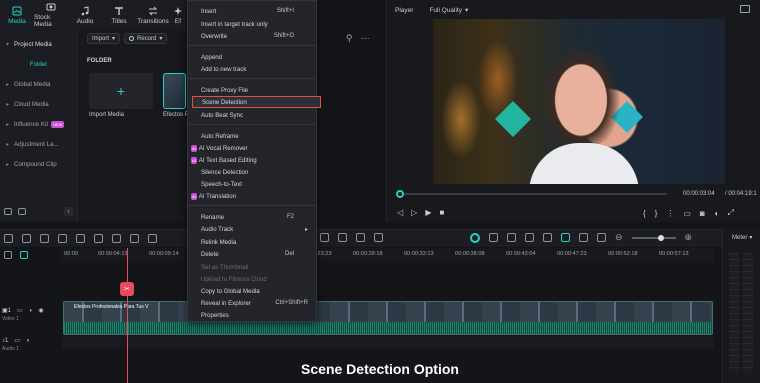 The image size is (760, 383). Describe the element at coordinates (44, 238) in the screenshot. I see `undo-icon` at that location.